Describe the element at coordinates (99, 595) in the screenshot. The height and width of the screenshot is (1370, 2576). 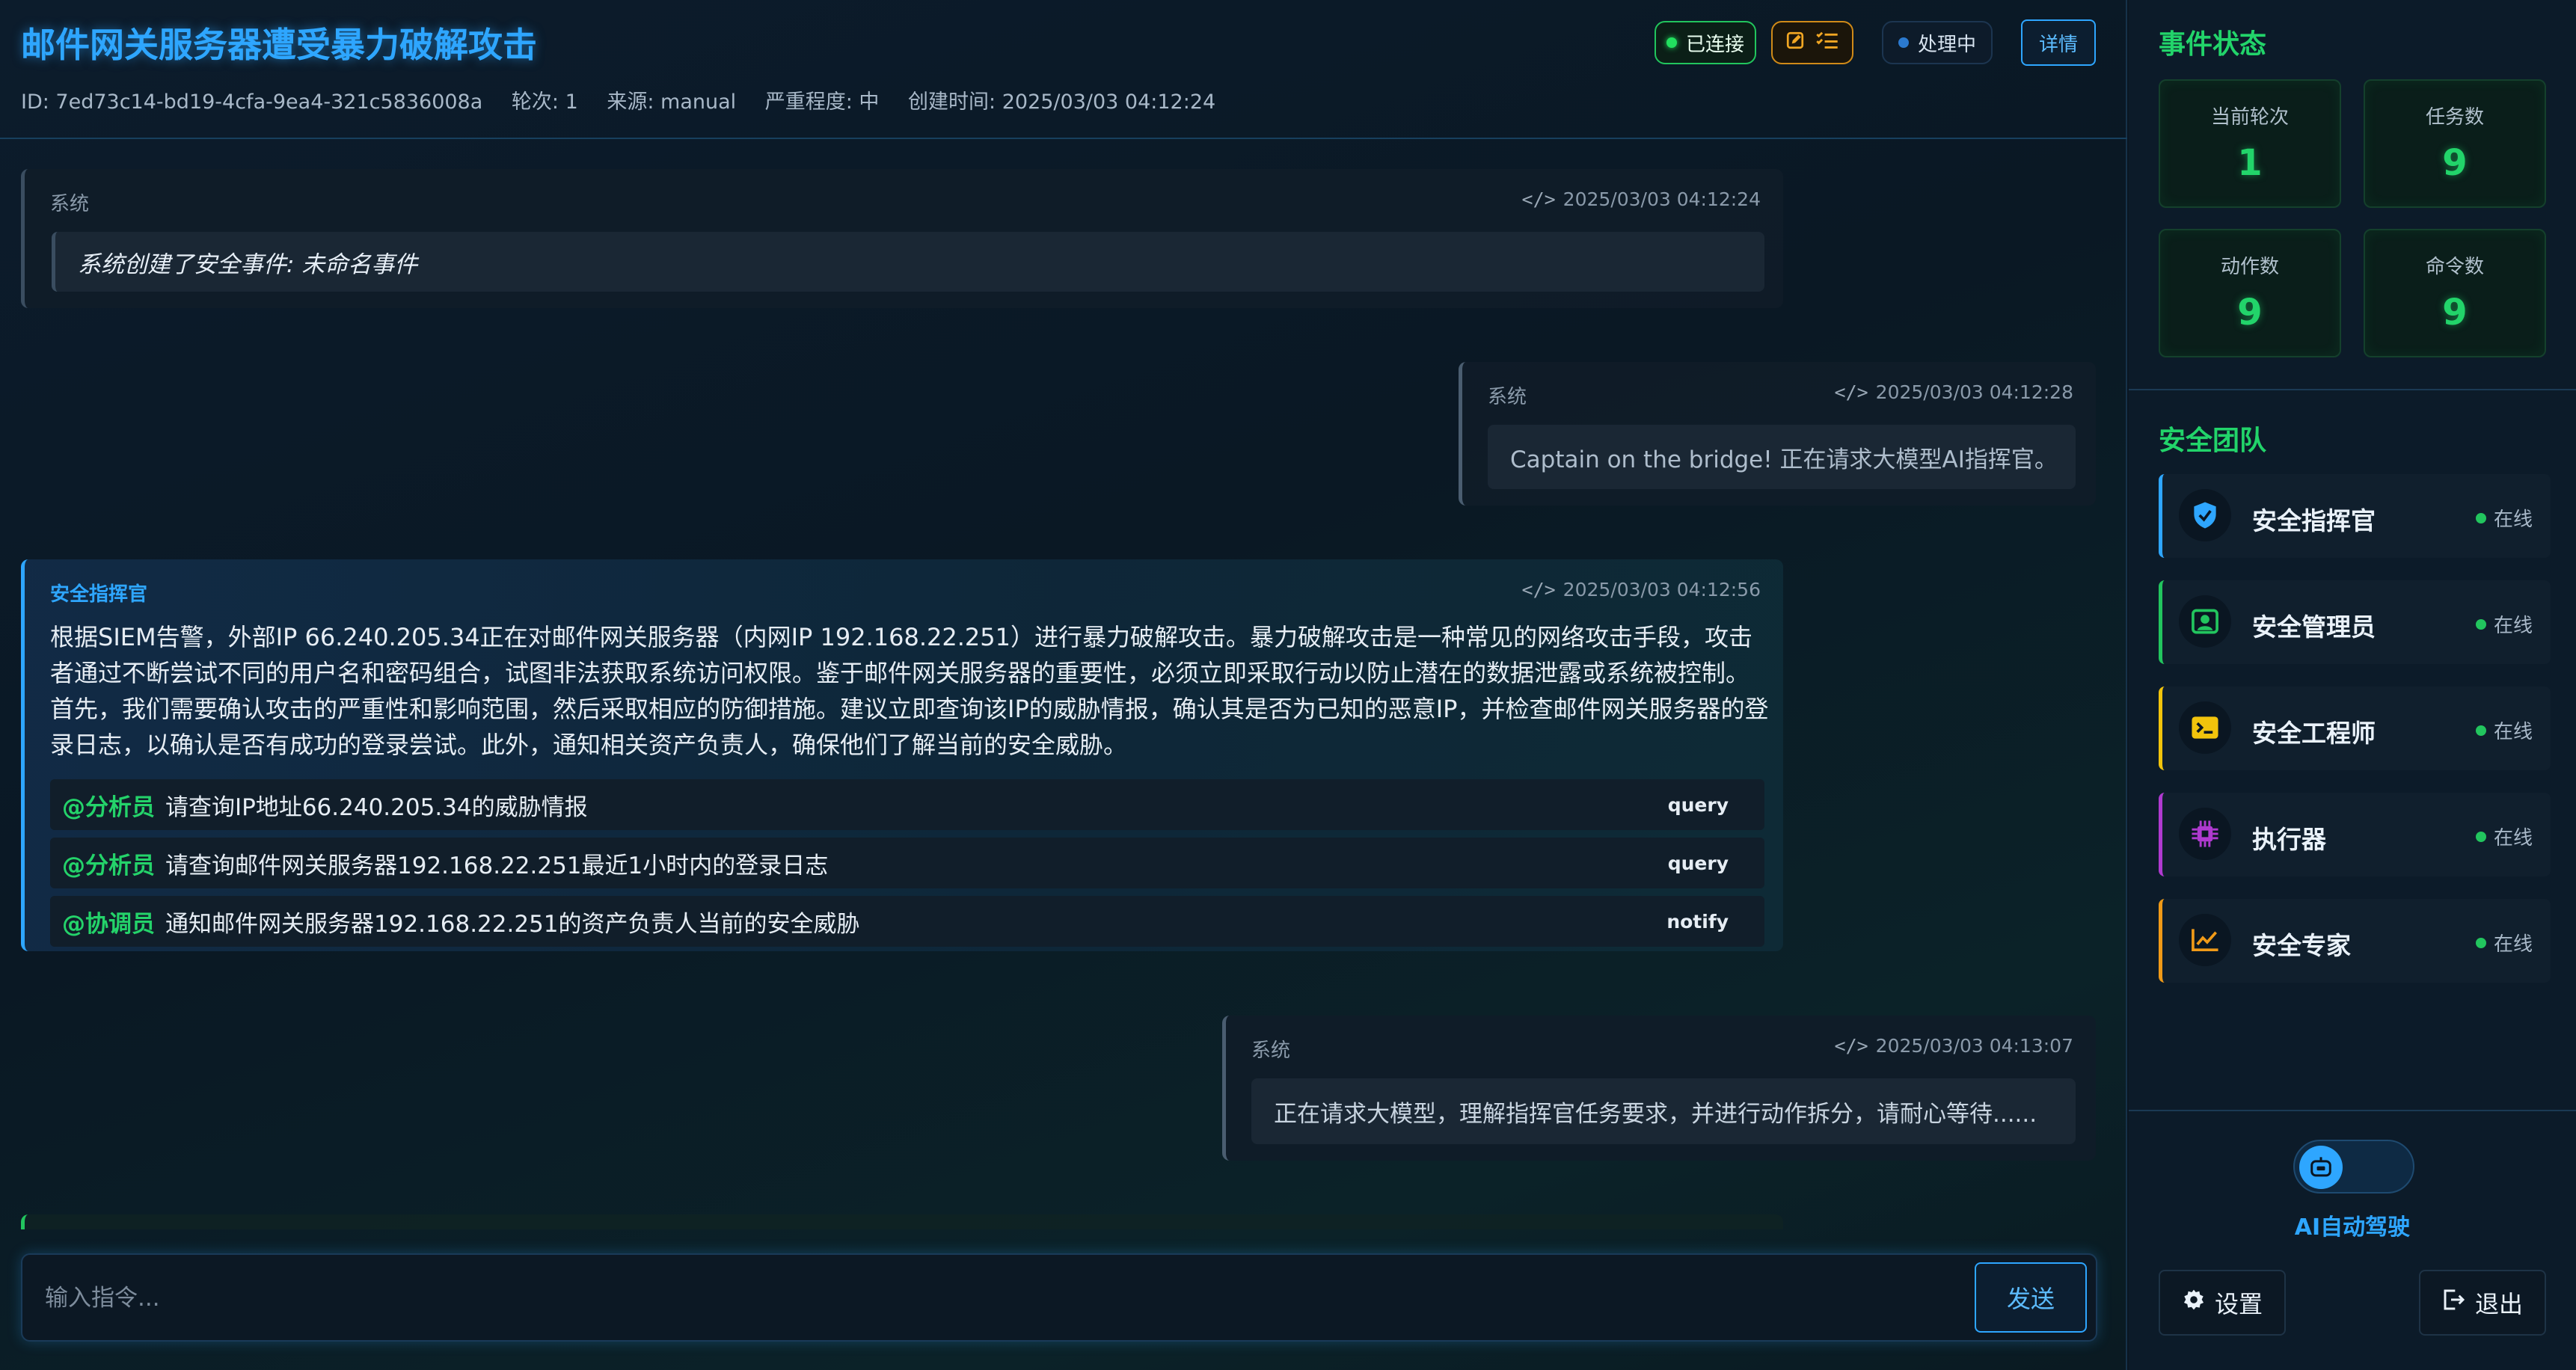
I see `message-sender: 安全指挥官` at that location.